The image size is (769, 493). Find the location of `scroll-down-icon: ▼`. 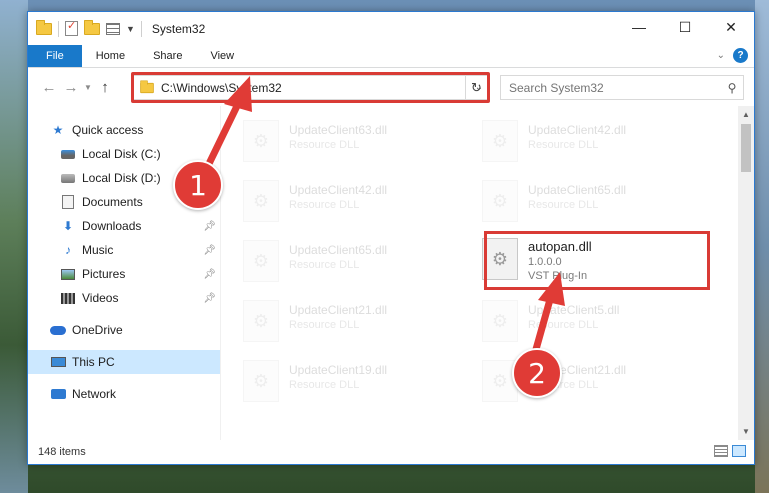

scroll-down-icon: ▼ is located at coordinates (746, 431).